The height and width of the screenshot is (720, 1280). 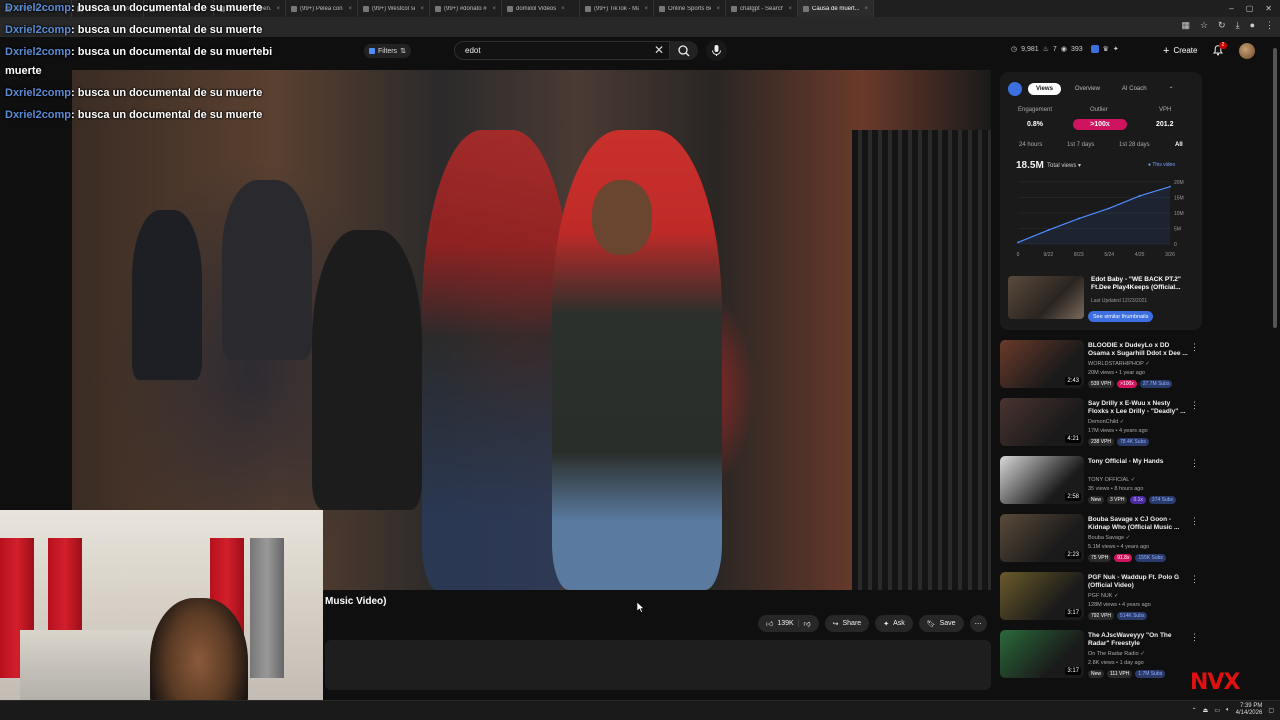 What do you see at coordinates (788, 623) in the screenshot?
I see `like-button: 👍︎ 139K | 👎︎` at bounding box center [788, 623].